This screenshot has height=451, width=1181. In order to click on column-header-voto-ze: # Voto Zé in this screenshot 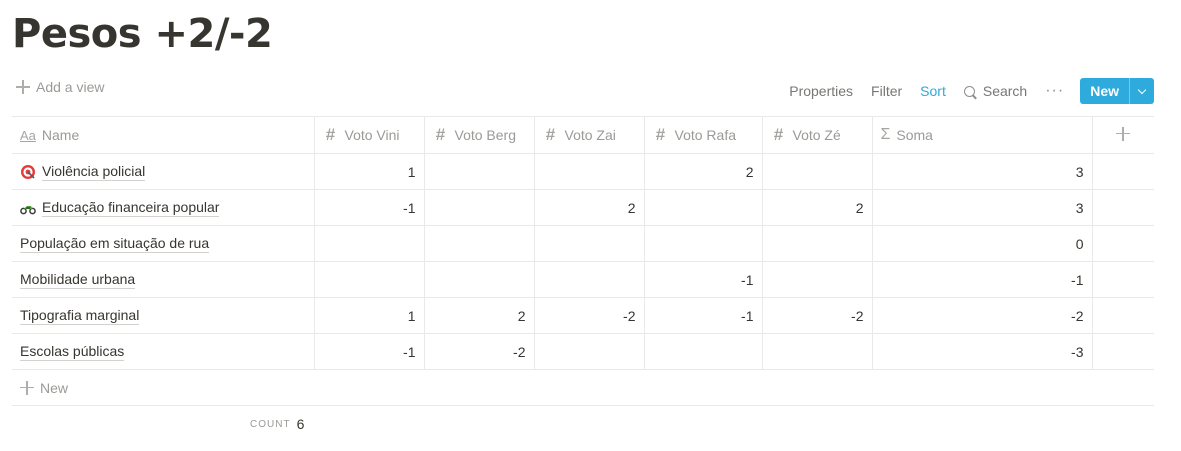, I will do `click(817, 135)`.